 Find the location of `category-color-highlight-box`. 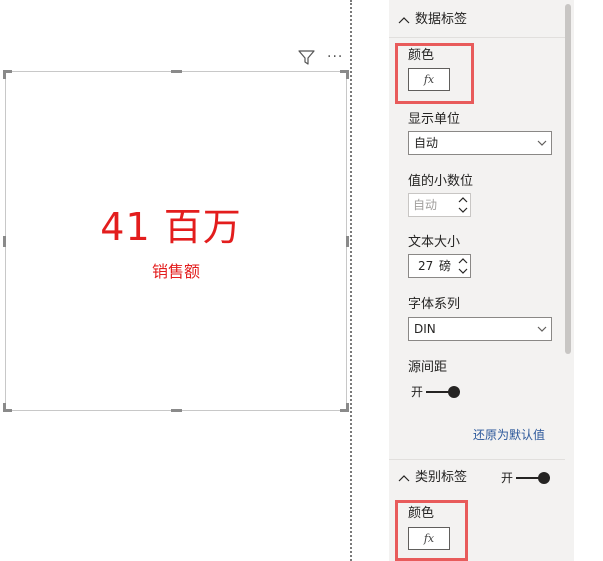

category-color-highlight-box is located at coordinates (431, 530).